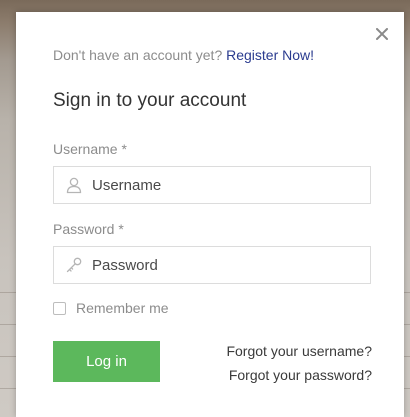 The height and width of the screenshot is (417, 410). What do you see at coordinates (74, 265) in the screenshot?
I see `key-icon` at bounding box center [74, 265].